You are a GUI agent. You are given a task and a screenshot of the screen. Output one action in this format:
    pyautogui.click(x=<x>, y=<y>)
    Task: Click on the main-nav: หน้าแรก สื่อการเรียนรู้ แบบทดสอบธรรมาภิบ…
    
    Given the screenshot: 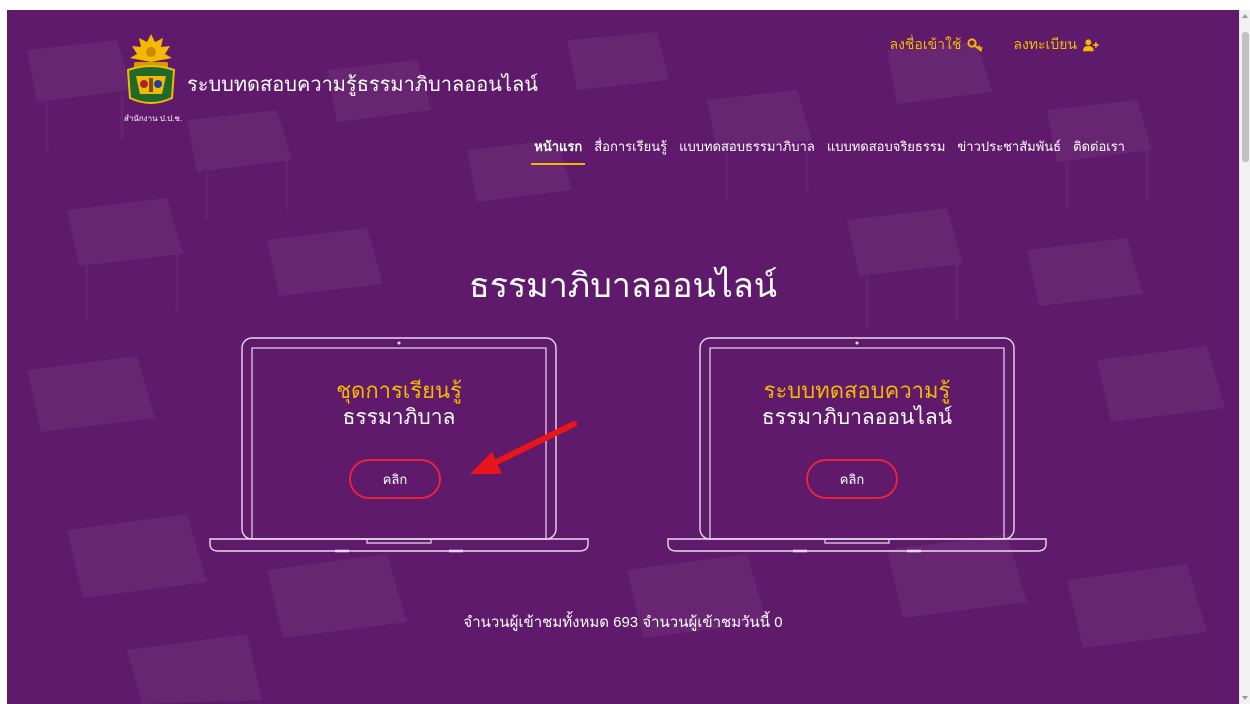 What is the action you would take?
    pyautogui.click(x=828, y=150)
    